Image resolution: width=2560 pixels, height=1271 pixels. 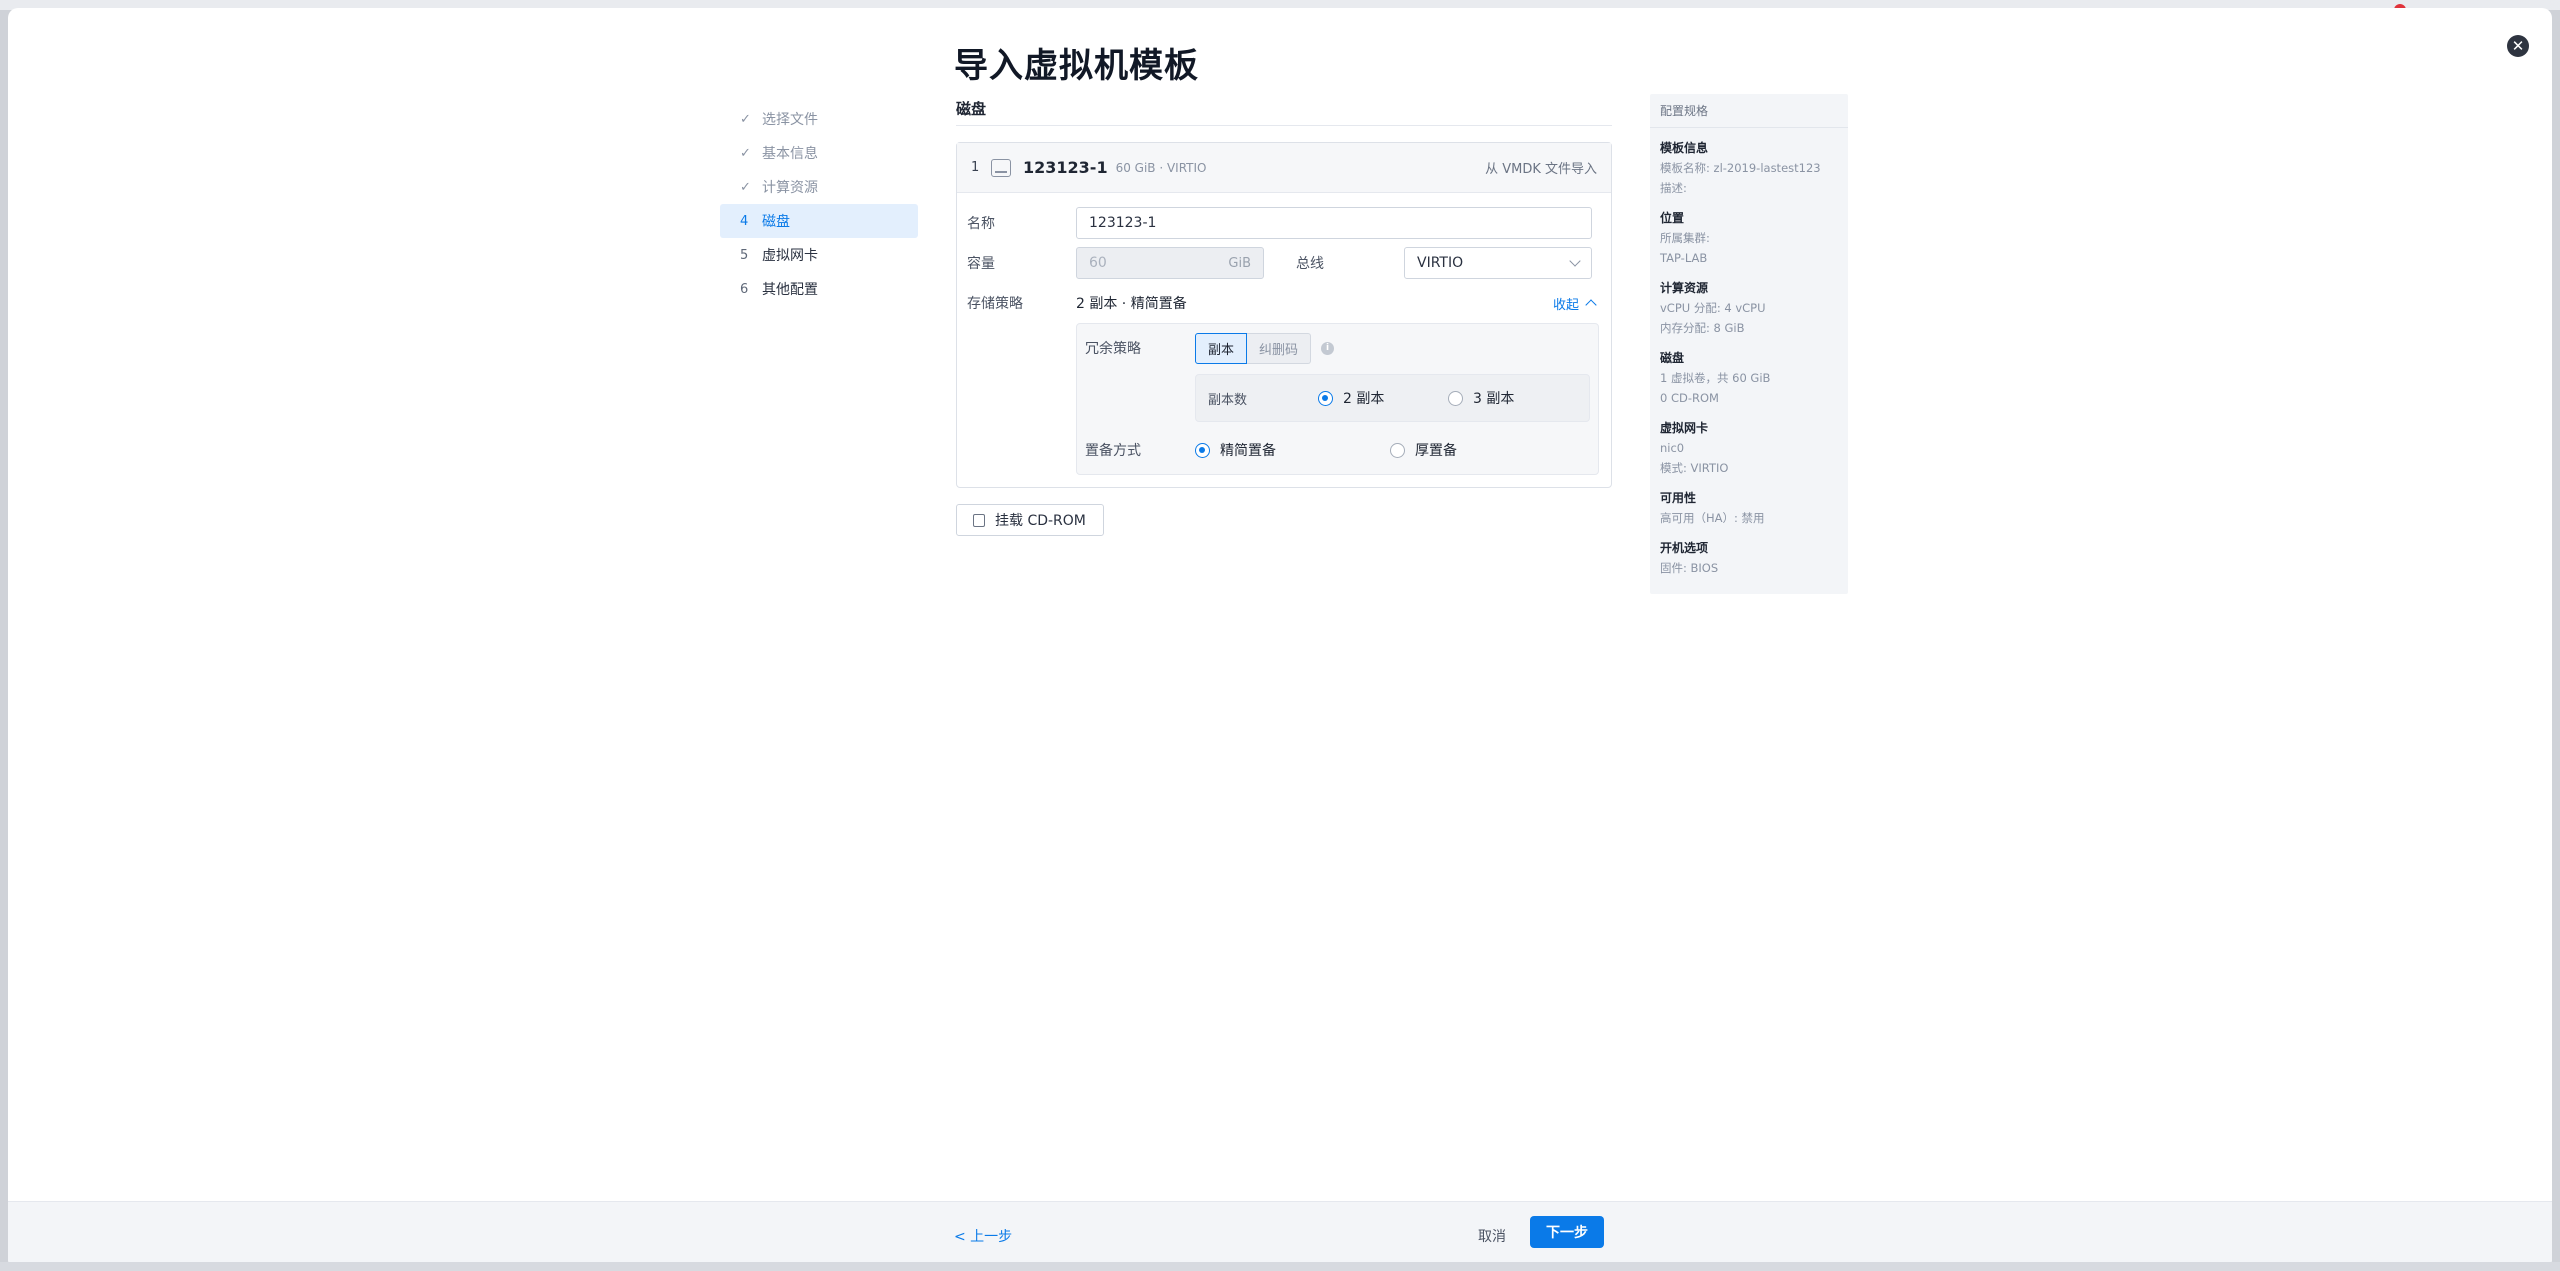 I want to click on chevron-down-icon, so click(x=1575, y=260).